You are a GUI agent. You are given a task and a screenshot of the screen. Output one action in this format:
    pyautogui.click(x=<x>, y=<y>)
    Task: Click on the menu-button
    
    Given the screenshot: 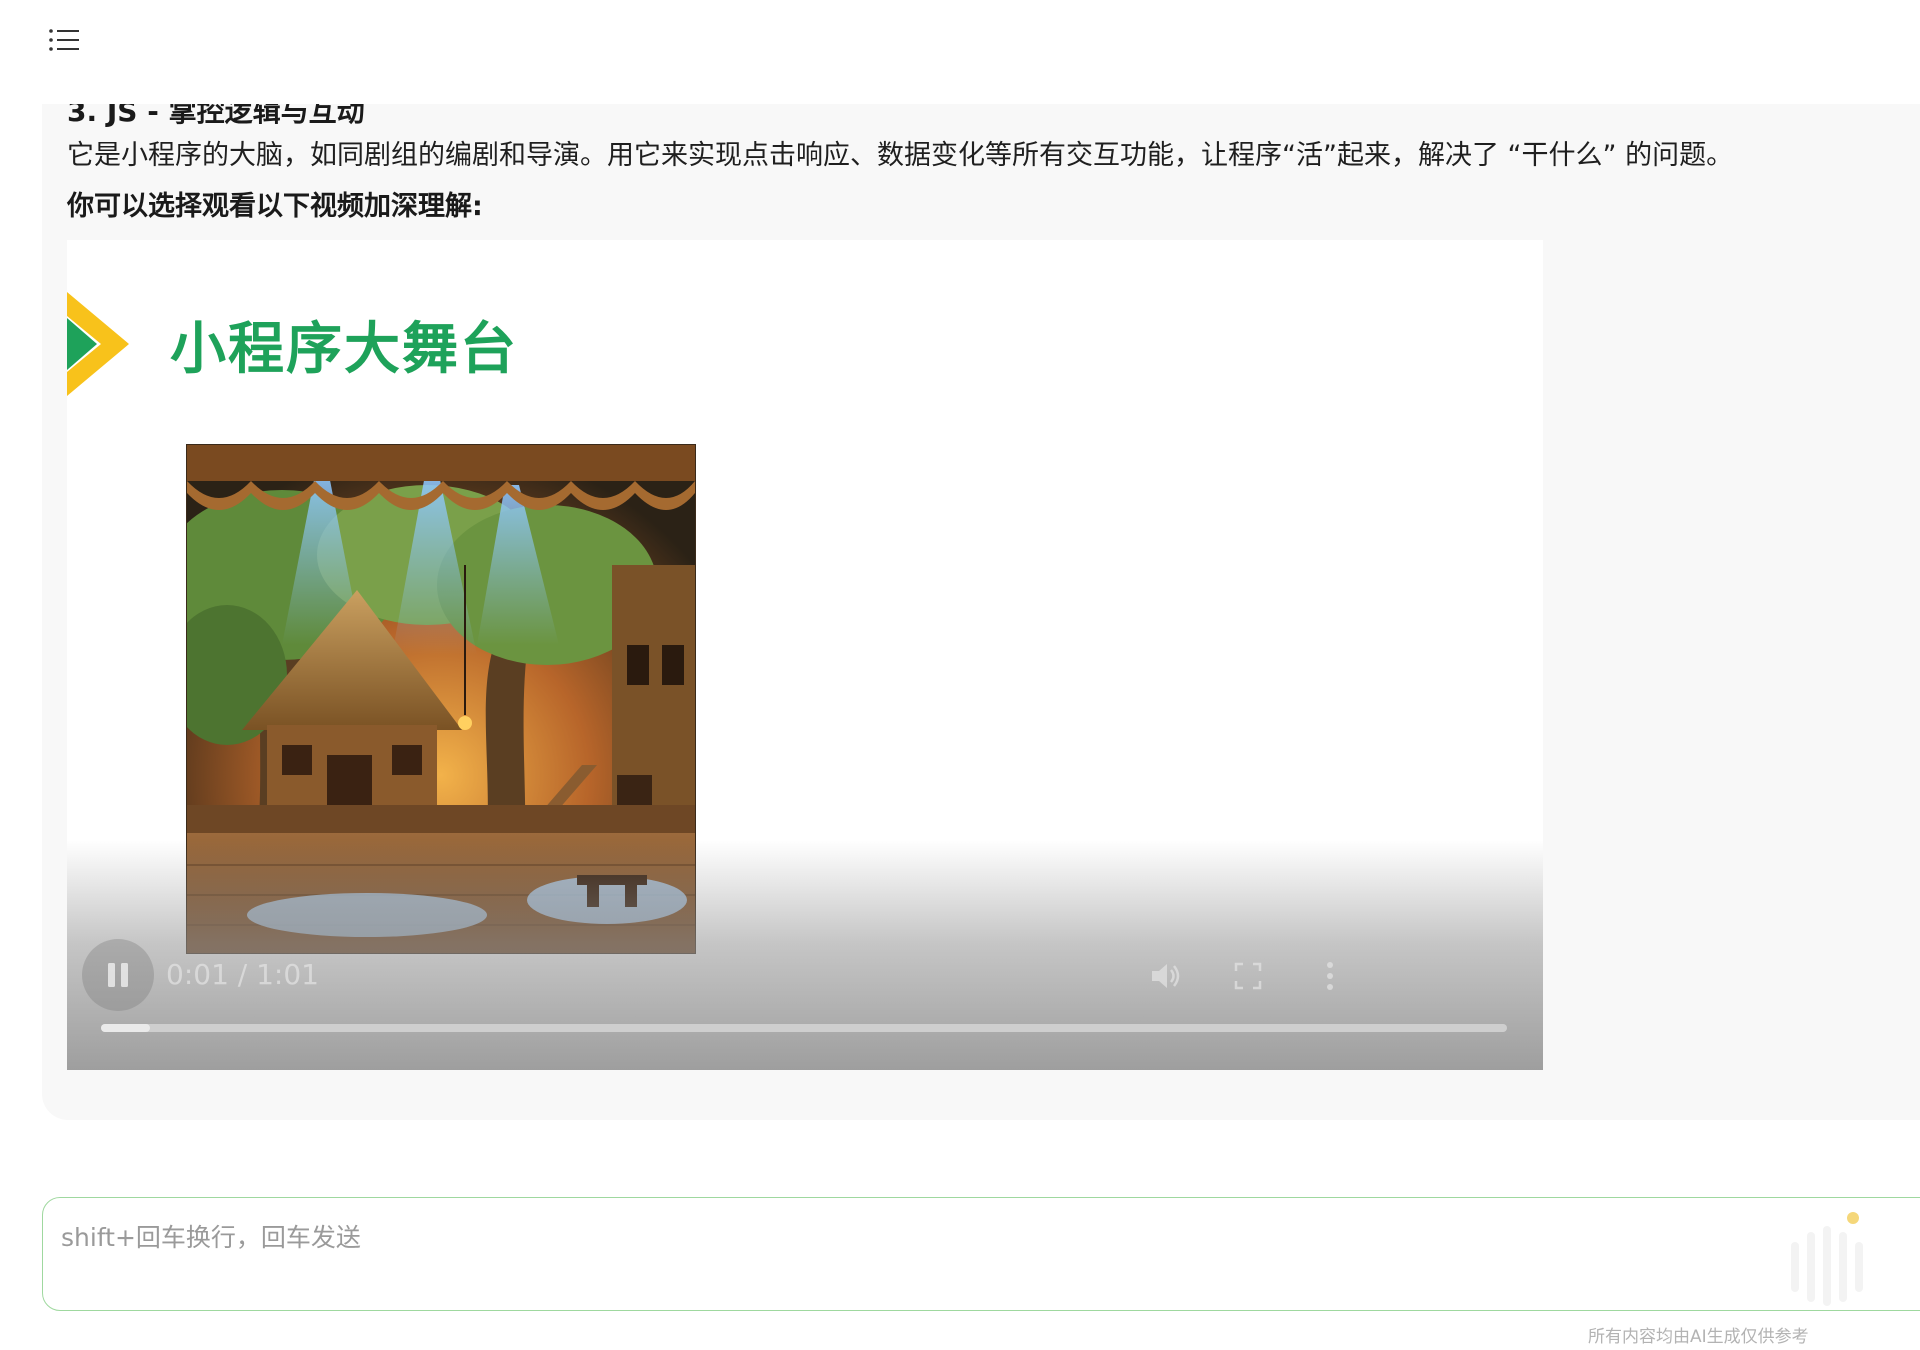 What is the action you would take?
    pyautogui.click(x=64, y=40)
    